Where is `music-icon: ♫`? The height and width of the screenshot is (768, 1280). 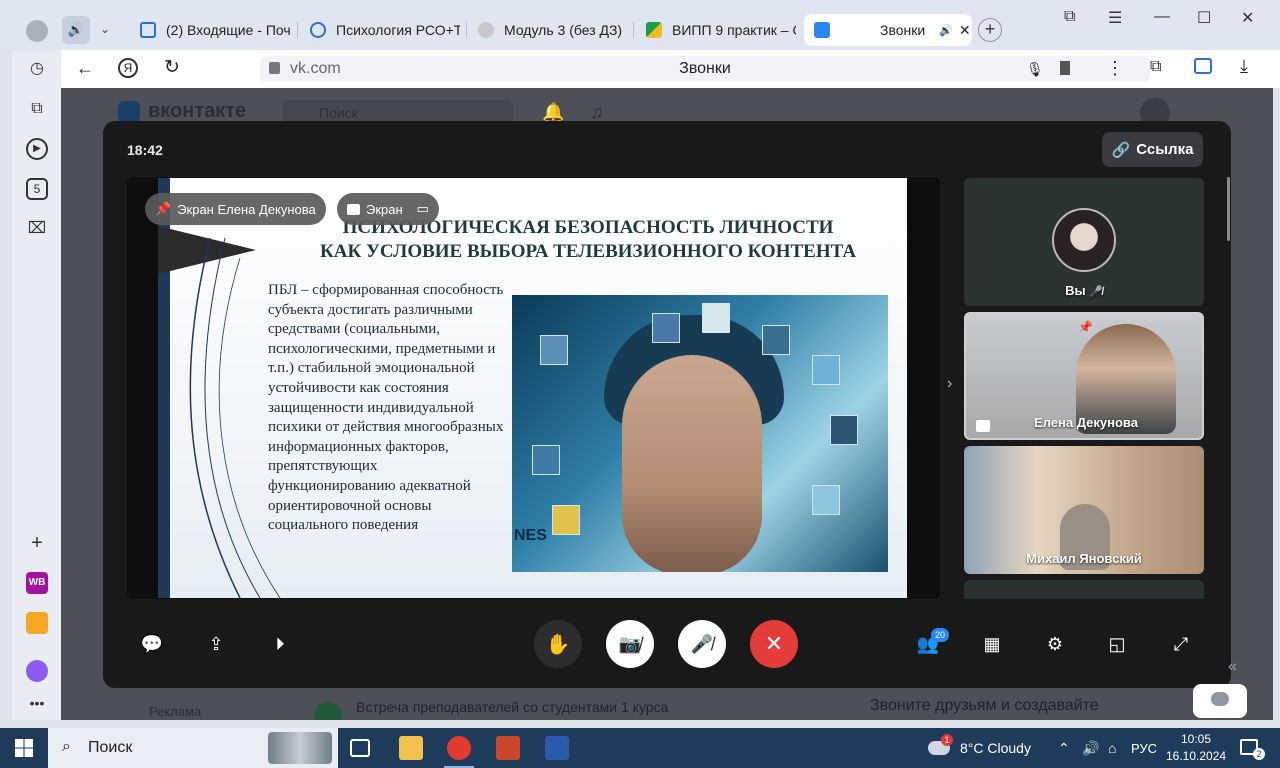 music-icon: ♫ is located at coordinates (597, 112).